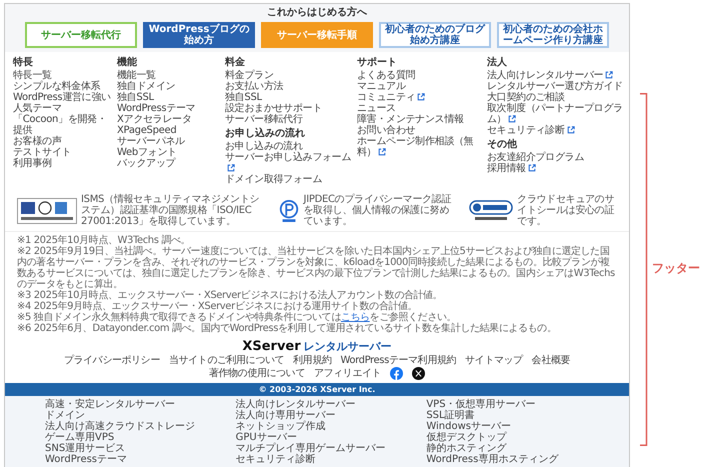  What do you see at coordinates (420, 97) in the screenshot?
I see `footer-link: コミュニティ` at bounding box center [420, 97].